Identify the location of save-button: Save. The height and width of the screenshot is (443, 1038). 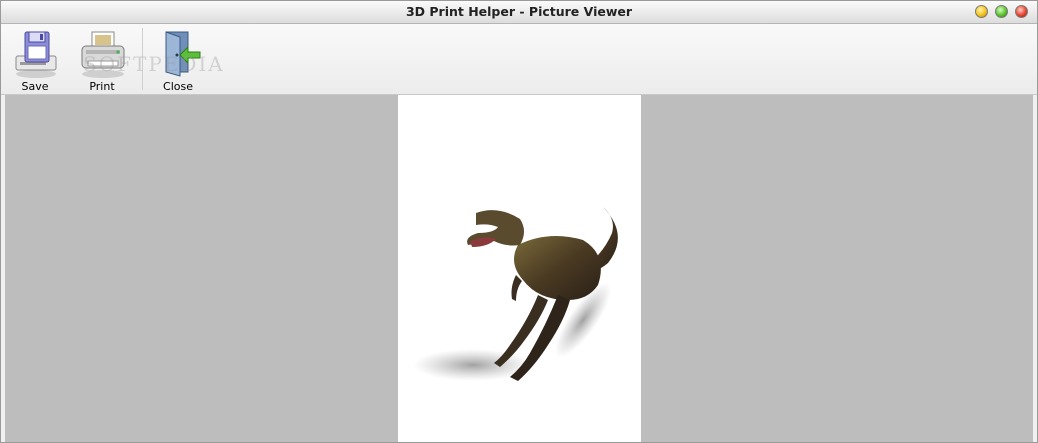
(35, 59).